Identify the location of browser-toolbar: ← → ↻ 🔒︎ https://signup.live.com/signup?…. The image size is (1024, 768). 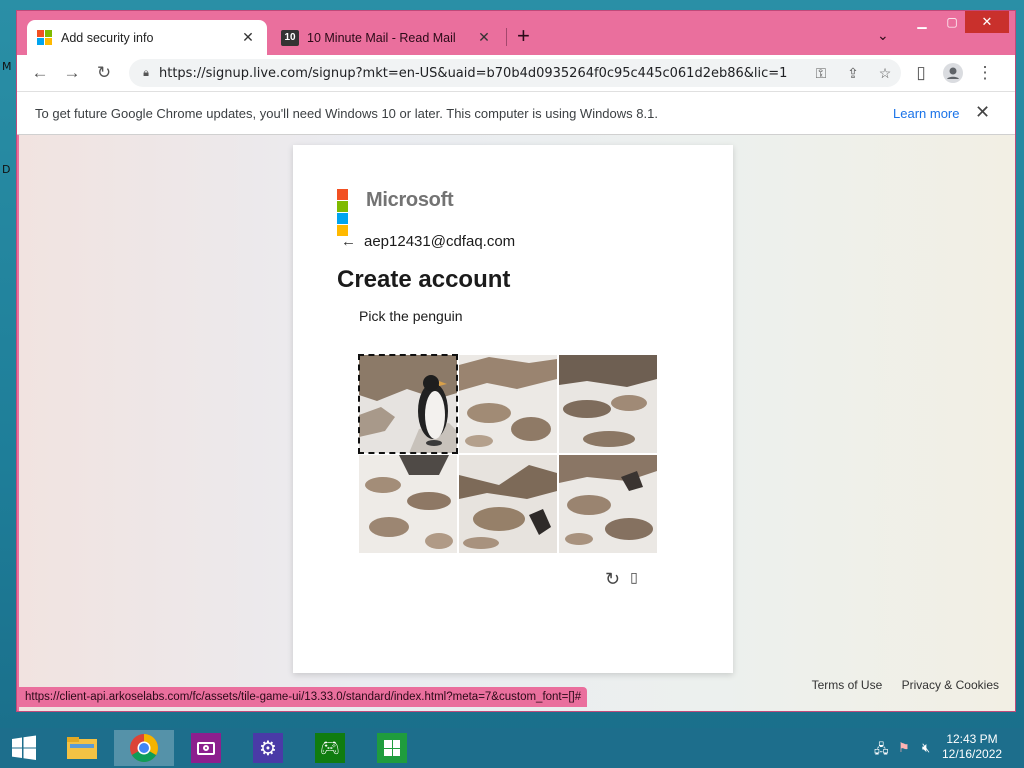
(516, 73).